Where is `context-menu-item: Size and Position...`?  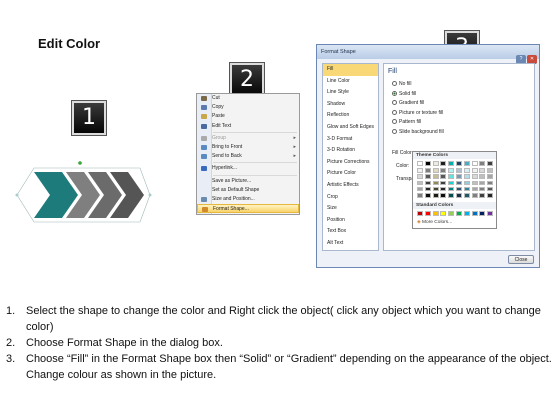
context-menu-item: Size and Position... is located at coordinates (248, 199).